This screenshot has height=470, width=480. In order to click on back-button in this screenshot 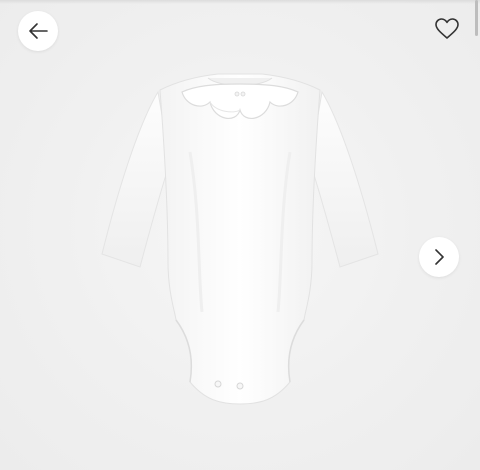, I will do `click(38, 31)`.